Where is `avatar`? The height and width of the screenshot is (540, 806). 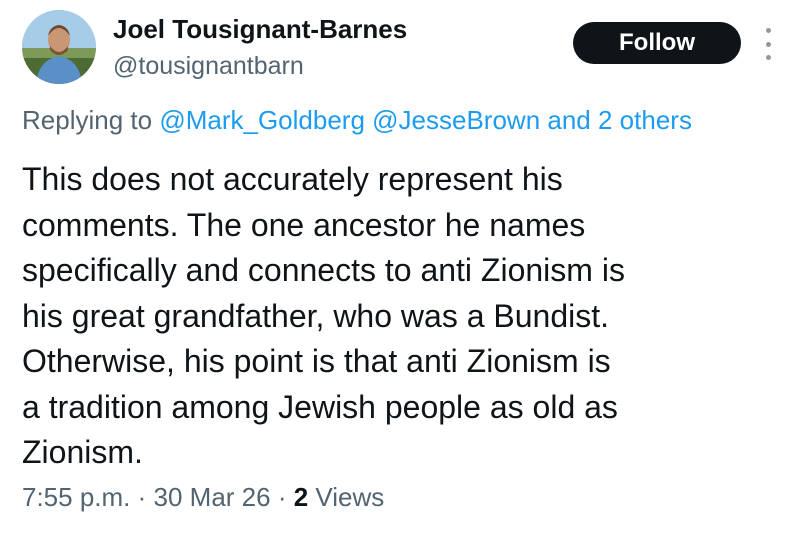
avatar is located at coordinates (59, 47).